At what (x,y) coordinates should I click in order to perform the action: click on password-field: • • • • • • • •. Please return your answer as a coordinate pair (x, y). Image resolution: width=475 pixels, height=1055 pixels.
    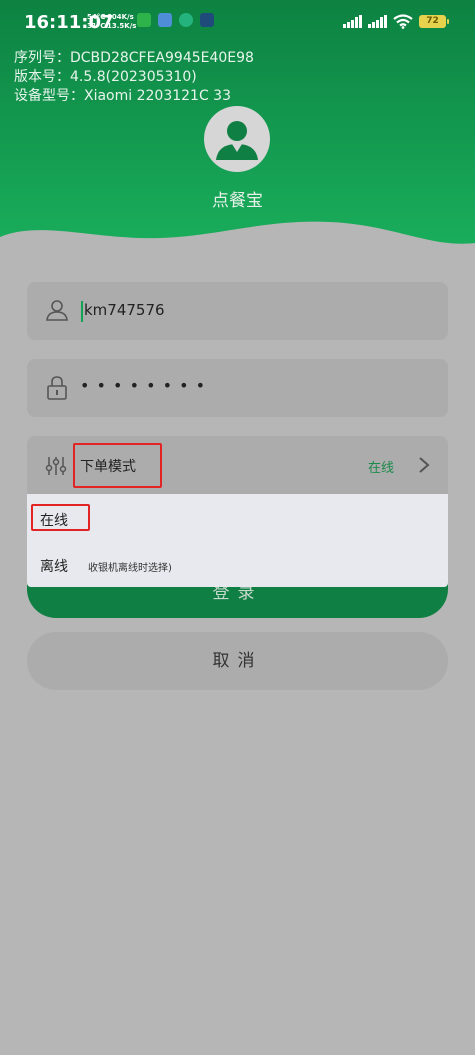
    Looking at the image, I should click on (237, 388).